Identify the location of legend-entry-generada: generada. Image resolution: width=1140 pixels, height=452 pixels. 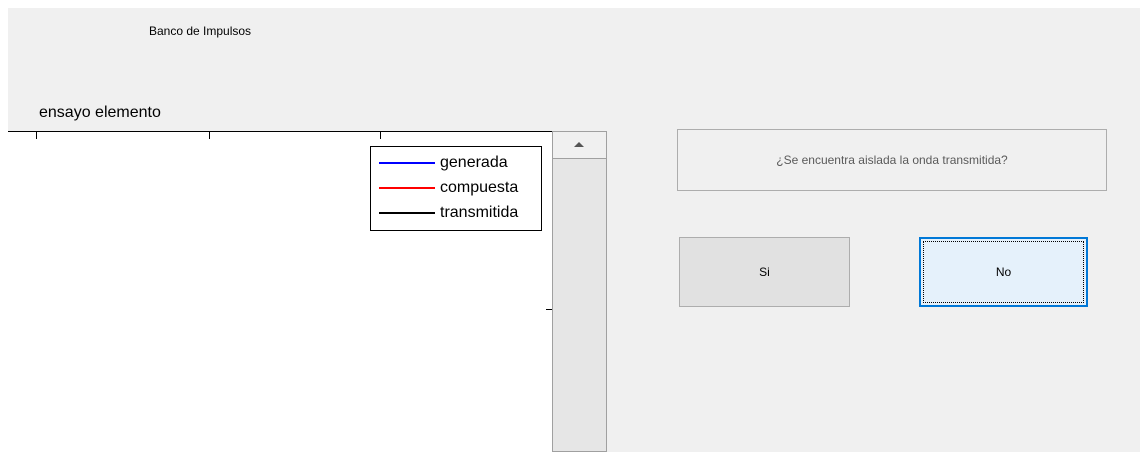
(443, 163).